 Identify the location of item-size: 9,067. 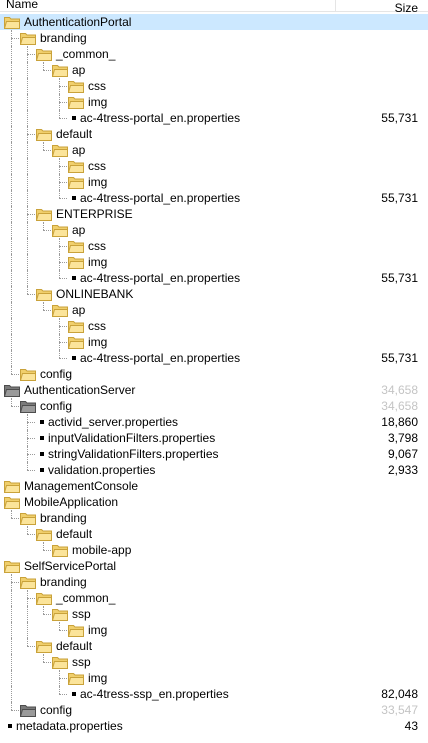
(402, 454).